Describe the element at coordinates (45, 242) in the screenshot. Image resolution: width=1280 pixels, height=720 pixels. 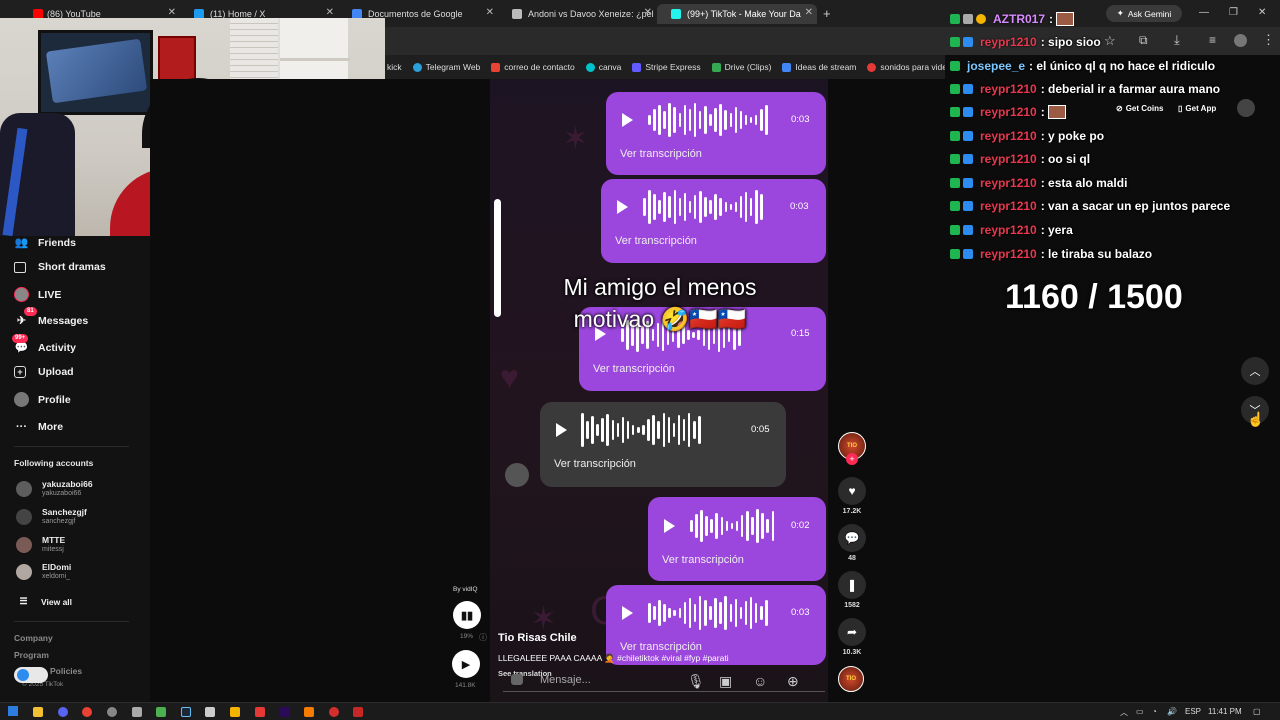
I see `sidebar-item-friends: 👥 Friends` at that location.